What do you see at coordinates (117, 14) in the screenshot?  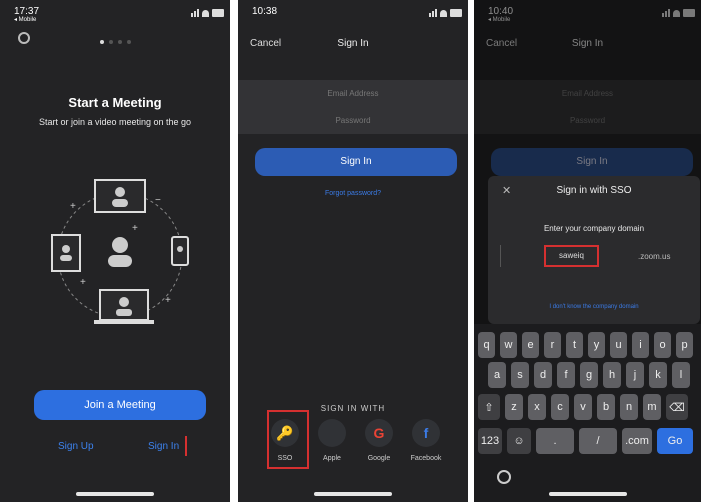 I see `status-bar: 17:37 ◂ Mobile` at bounding box center [117, 14].